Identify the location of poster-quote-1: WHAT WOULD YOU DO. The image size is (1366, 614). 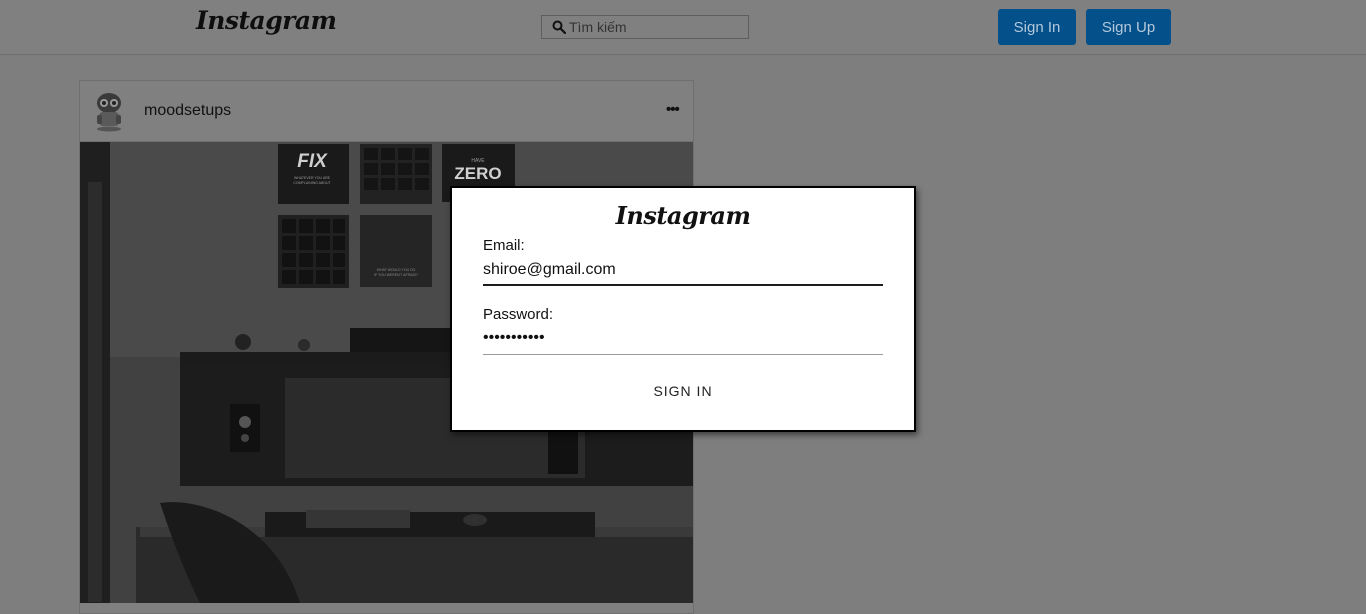
(396, 270).